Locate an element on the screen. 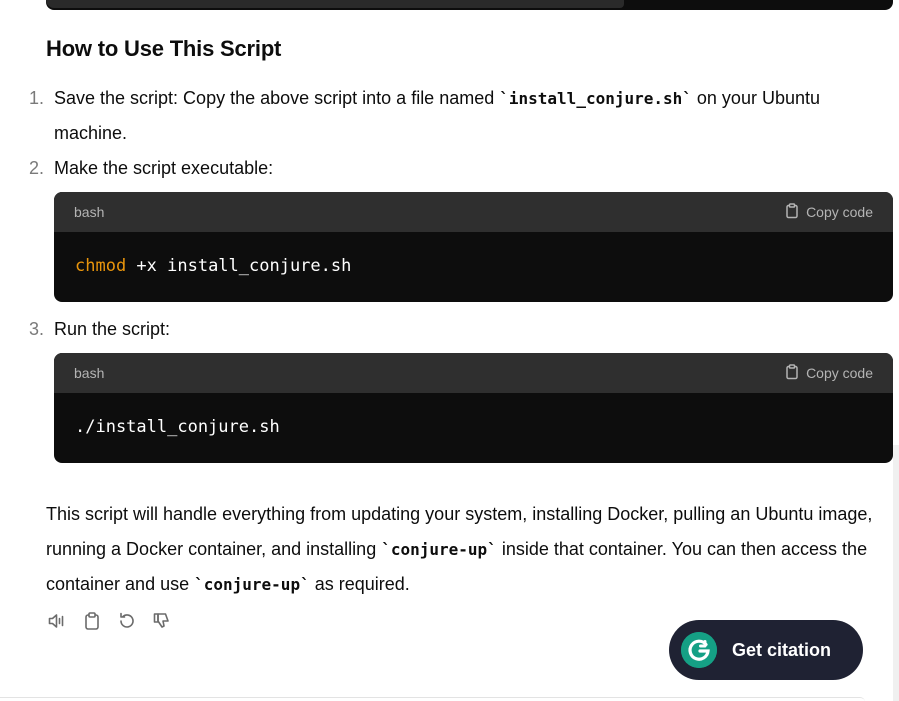  regenerate-button is located at coordinates (127, 623).